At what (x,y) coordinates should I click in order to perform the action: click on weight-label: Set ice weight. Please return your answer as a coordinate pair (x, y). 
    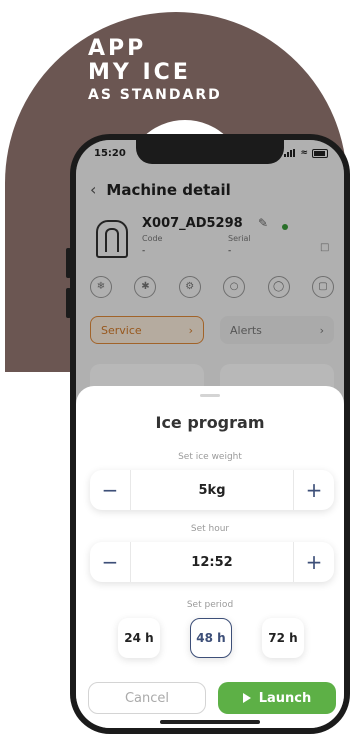
    Looking at the image, I should click on (210, 457).